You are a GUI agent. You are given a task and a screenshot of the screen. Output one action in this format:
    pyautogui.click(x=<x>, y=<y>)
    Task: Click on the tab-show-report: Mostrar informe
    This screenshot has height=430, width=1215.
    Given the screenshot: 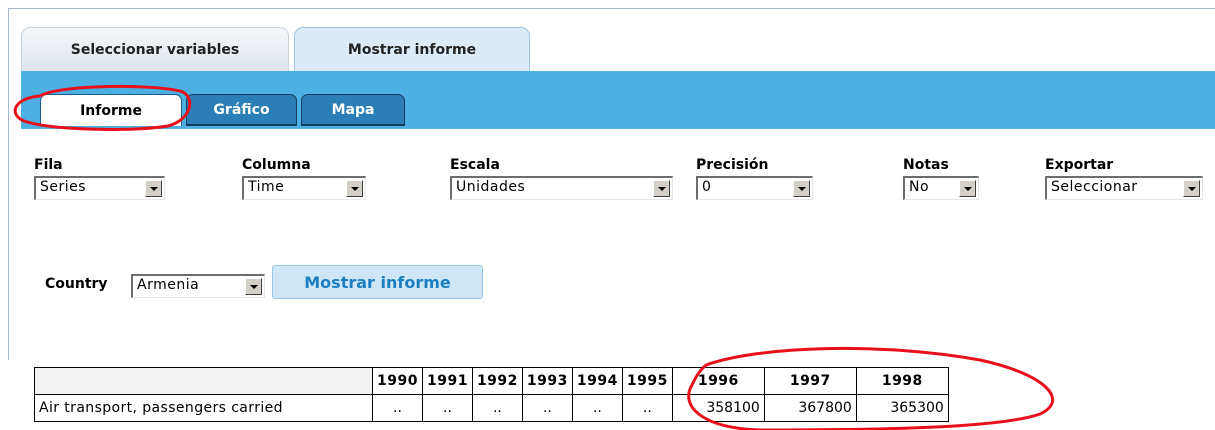 What is the action you would take?
    pyautogui.click(x=412, y=49)
    